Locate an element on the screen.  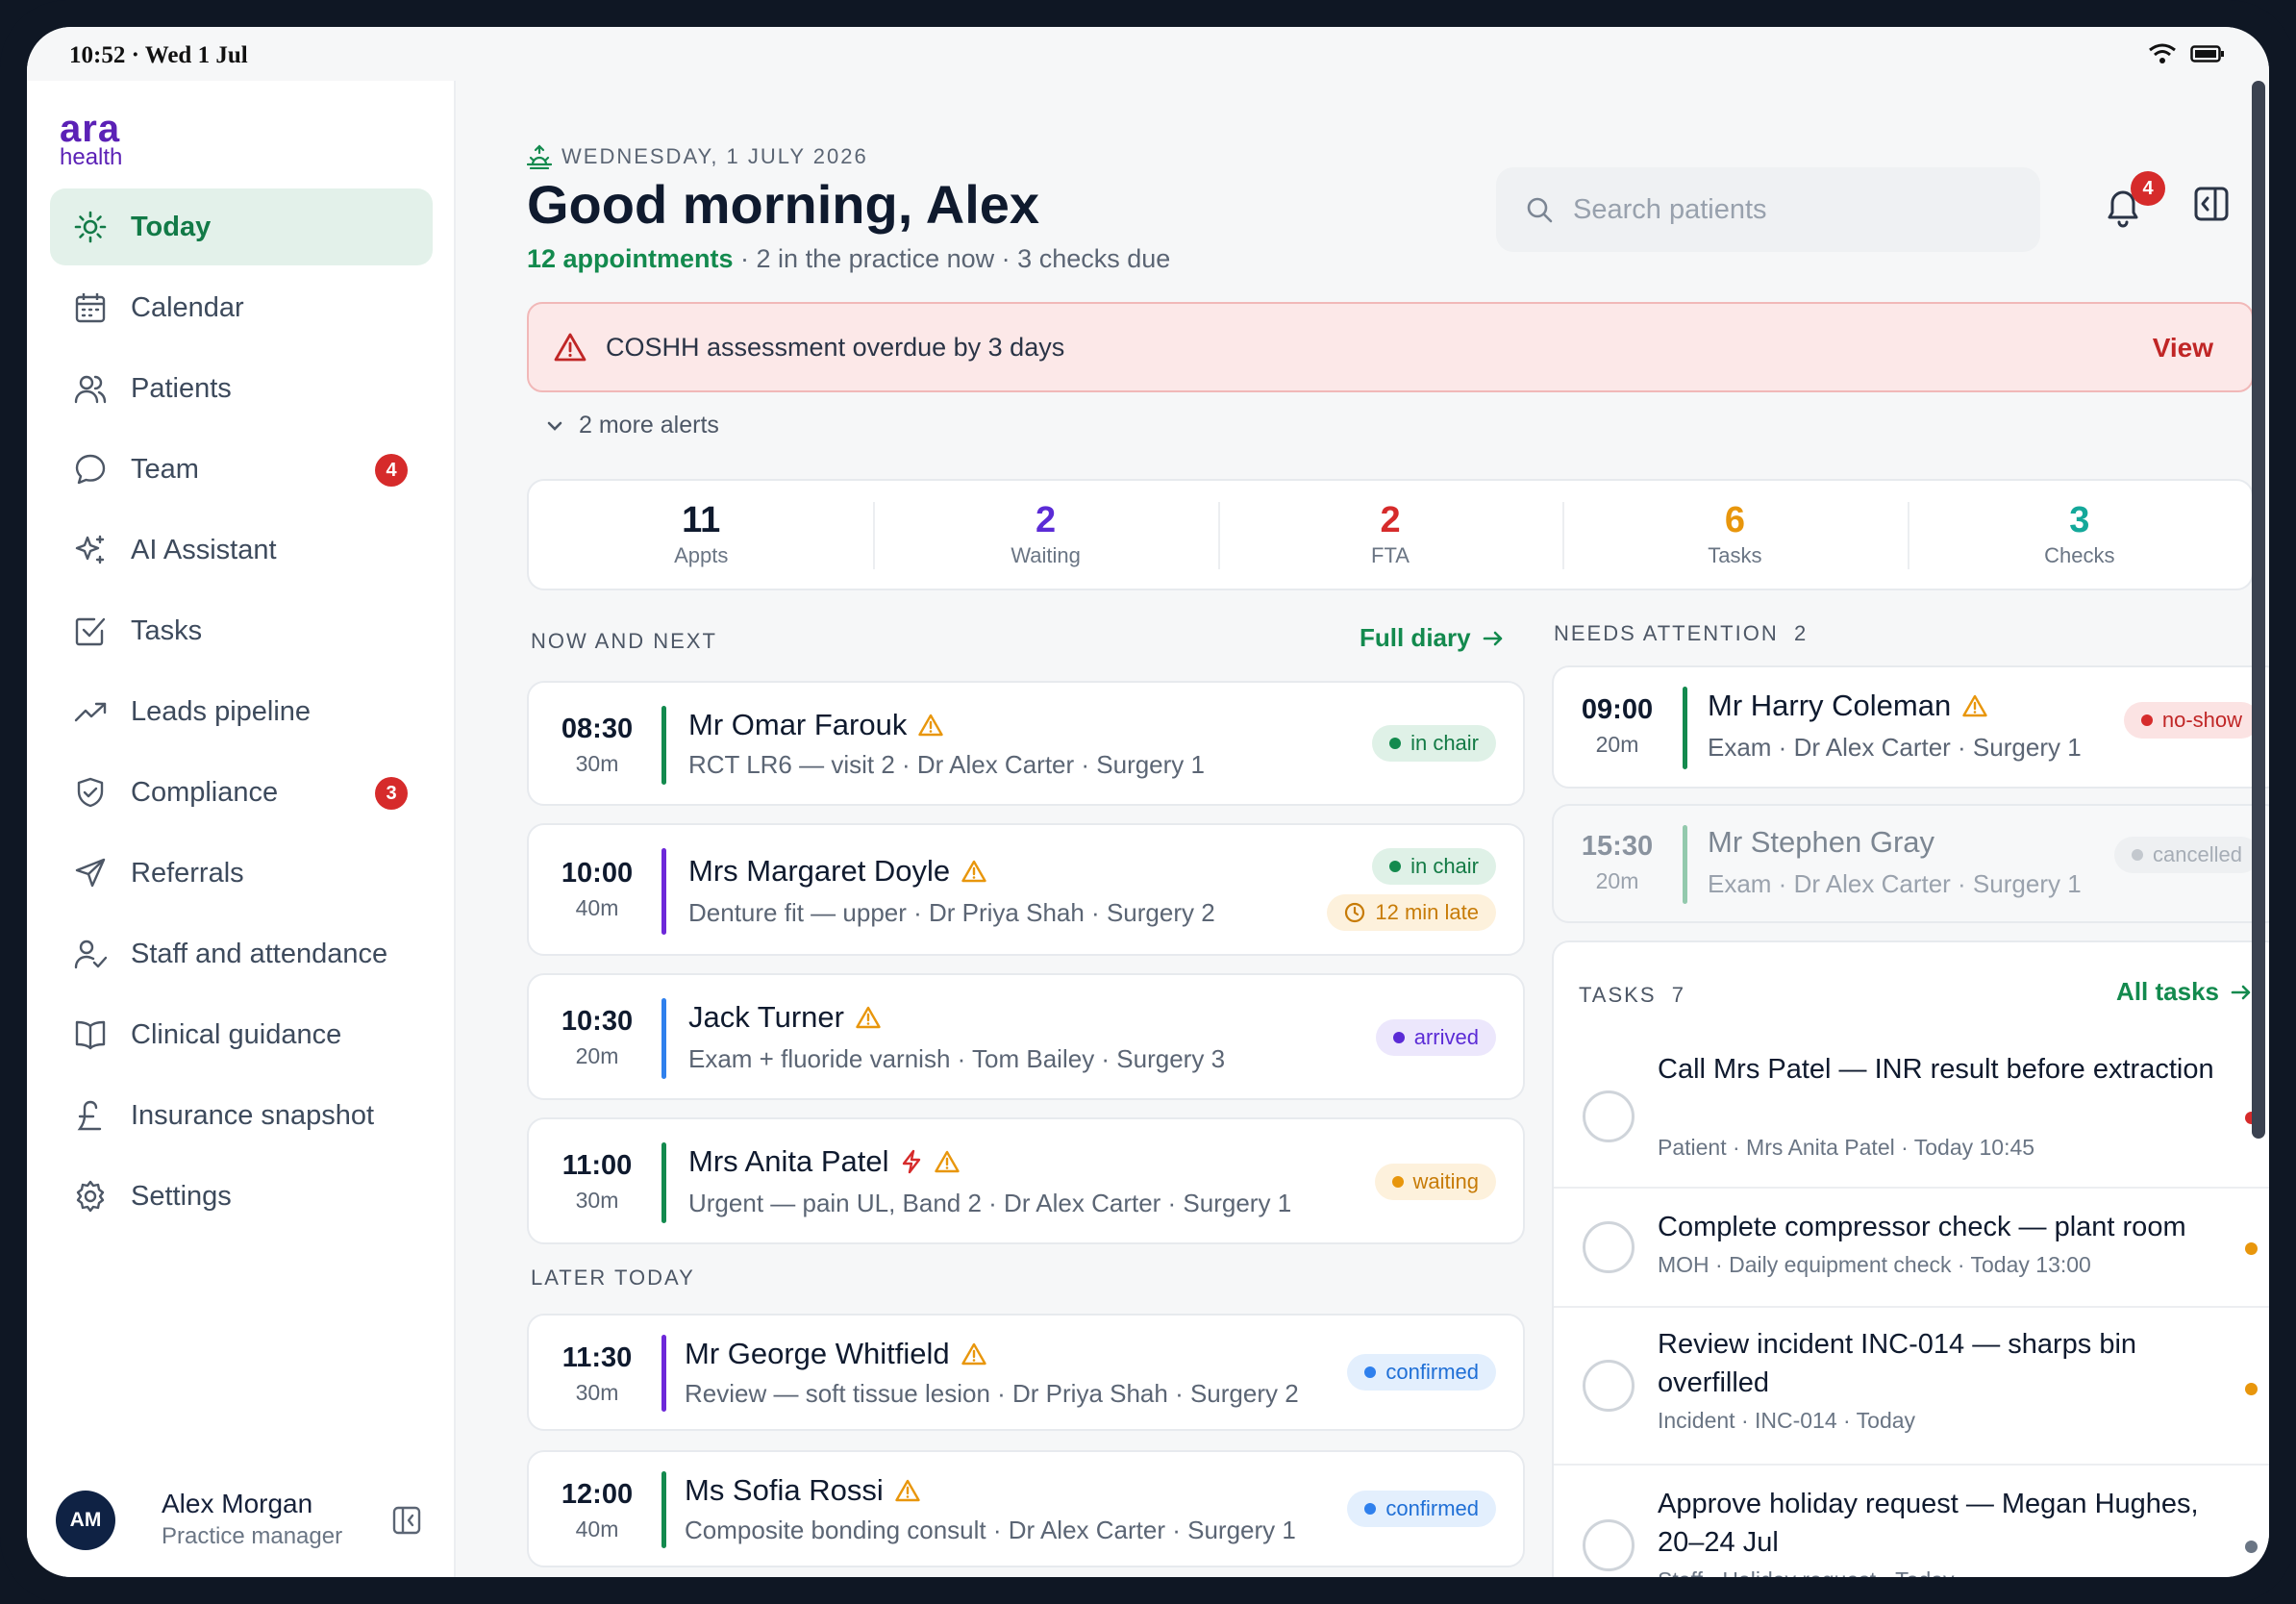
gear-icon is located at coordinates (90, 1196).